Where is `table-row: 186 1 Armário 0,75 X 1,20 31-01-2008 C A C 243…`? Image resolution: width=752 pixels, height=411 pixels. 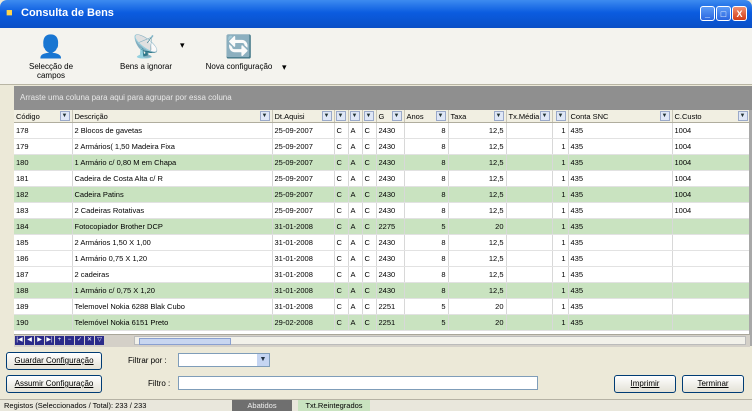
table-row: 186 1 Armário 0,75 X 1,20 31-01-2008 C A C 243… is located at coordinates (382, 258).